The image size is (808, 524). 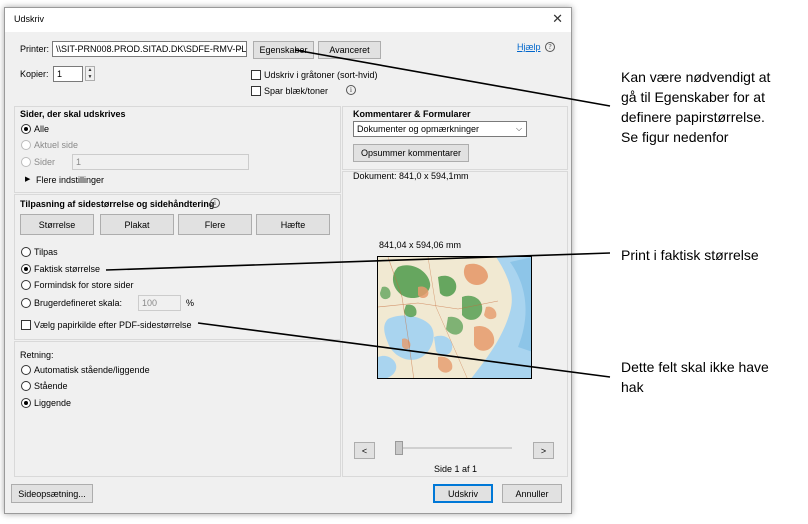 What do you see at coordinates (358, 261) in the screenshot?
I see `annotation-line-actual-size` at bounding box center [358, 261].